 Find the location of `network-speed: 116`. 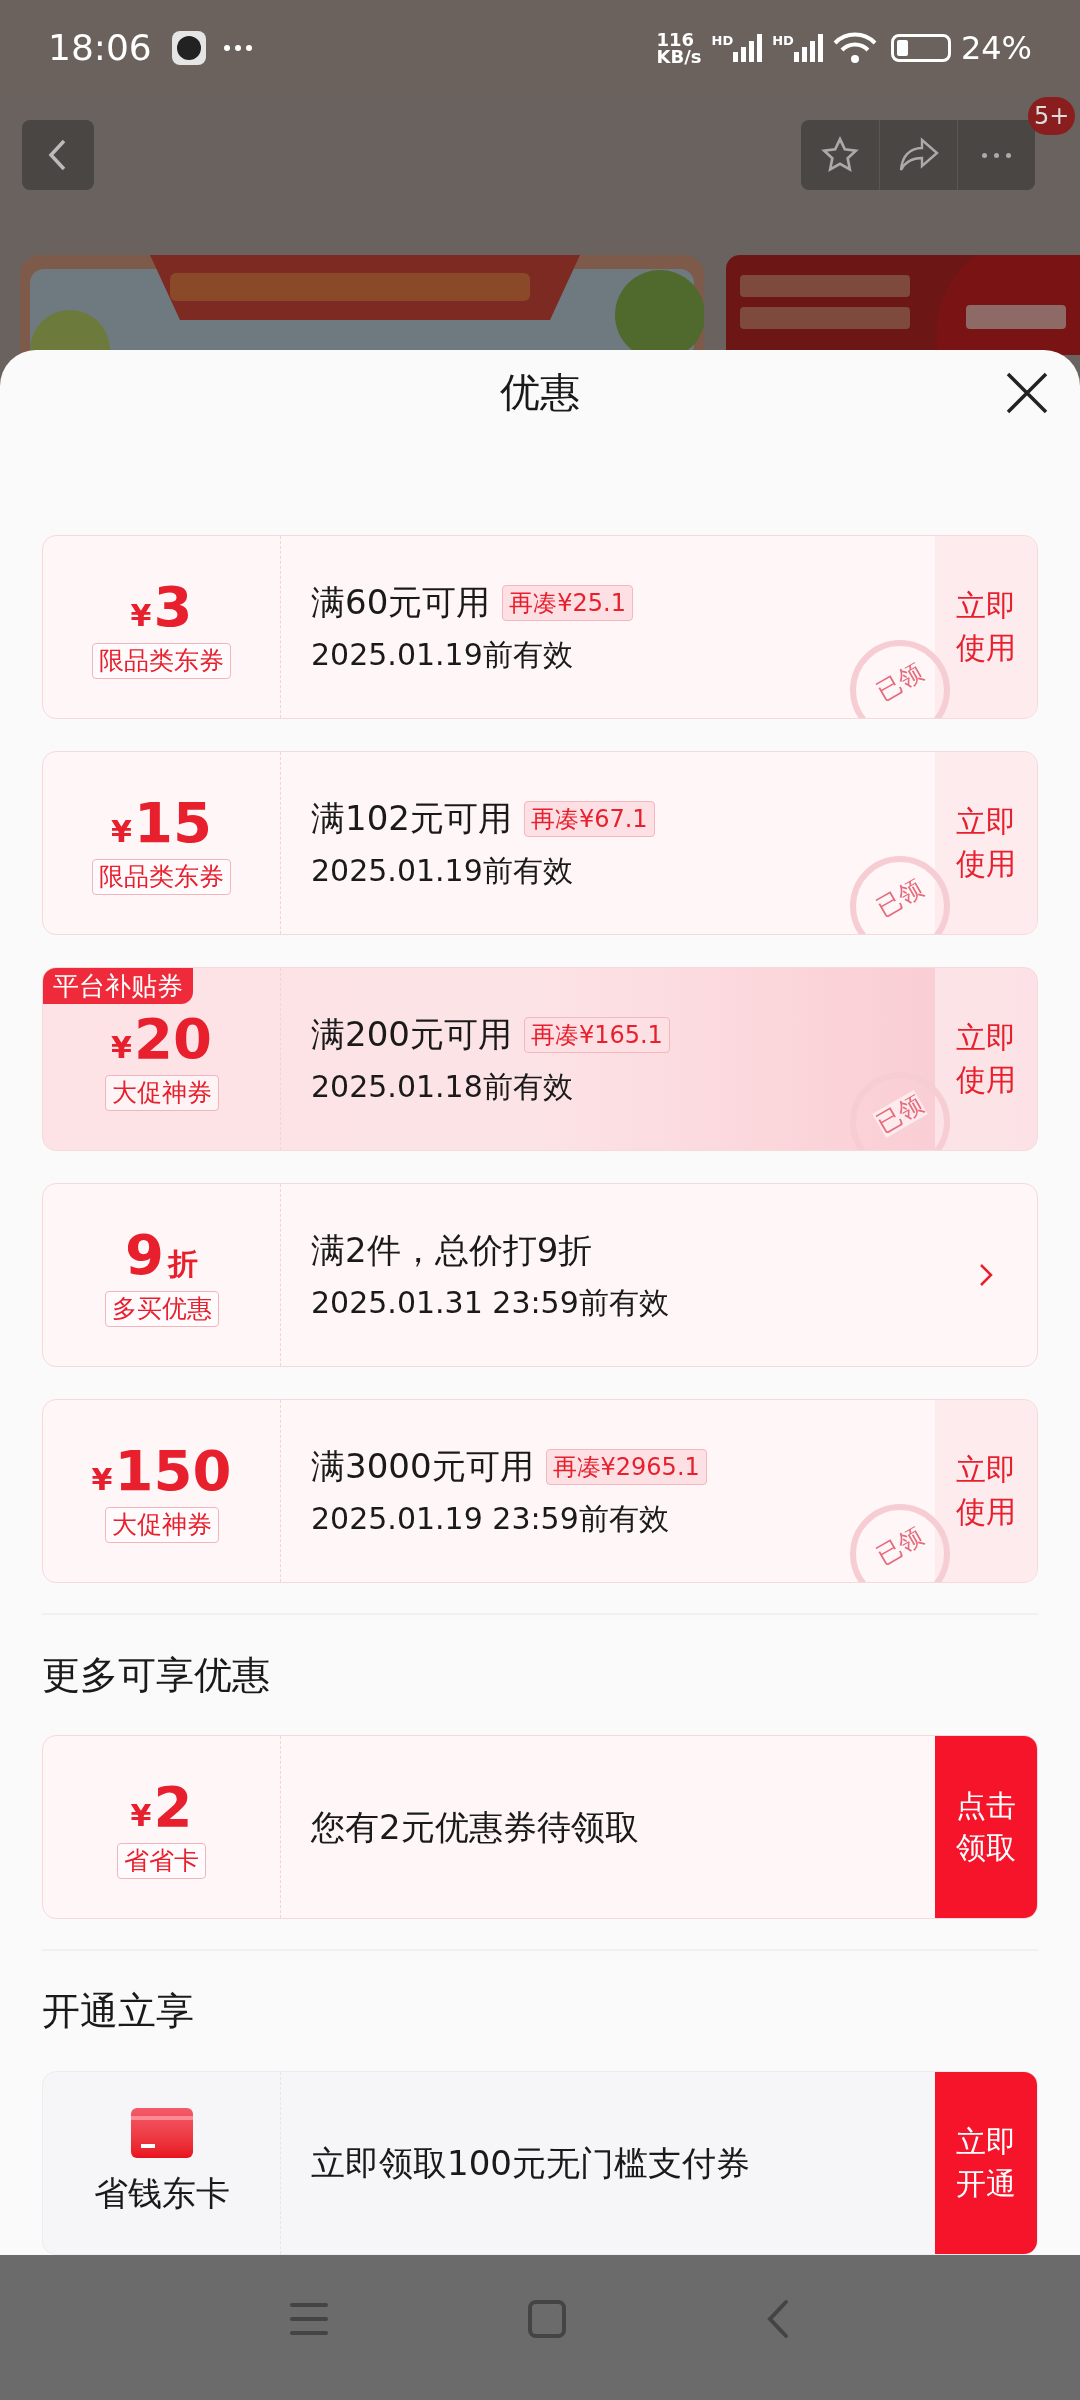

network-speed: 116 is located at coordinates (676, 39).